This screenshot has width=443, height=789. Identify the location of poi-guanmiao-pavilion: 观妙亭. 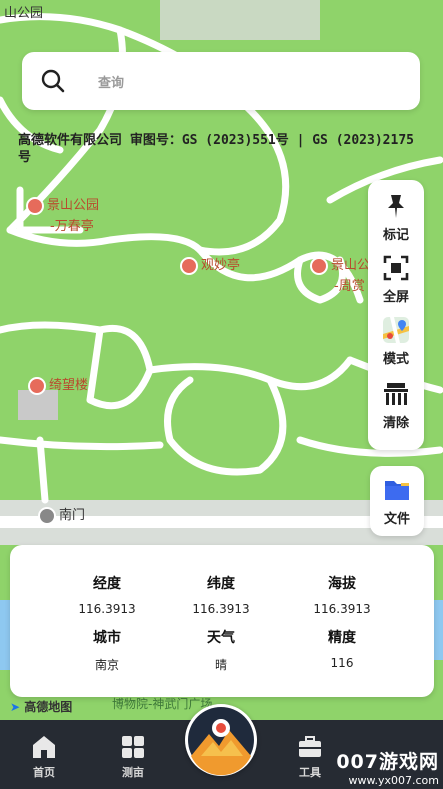
(210, 264).